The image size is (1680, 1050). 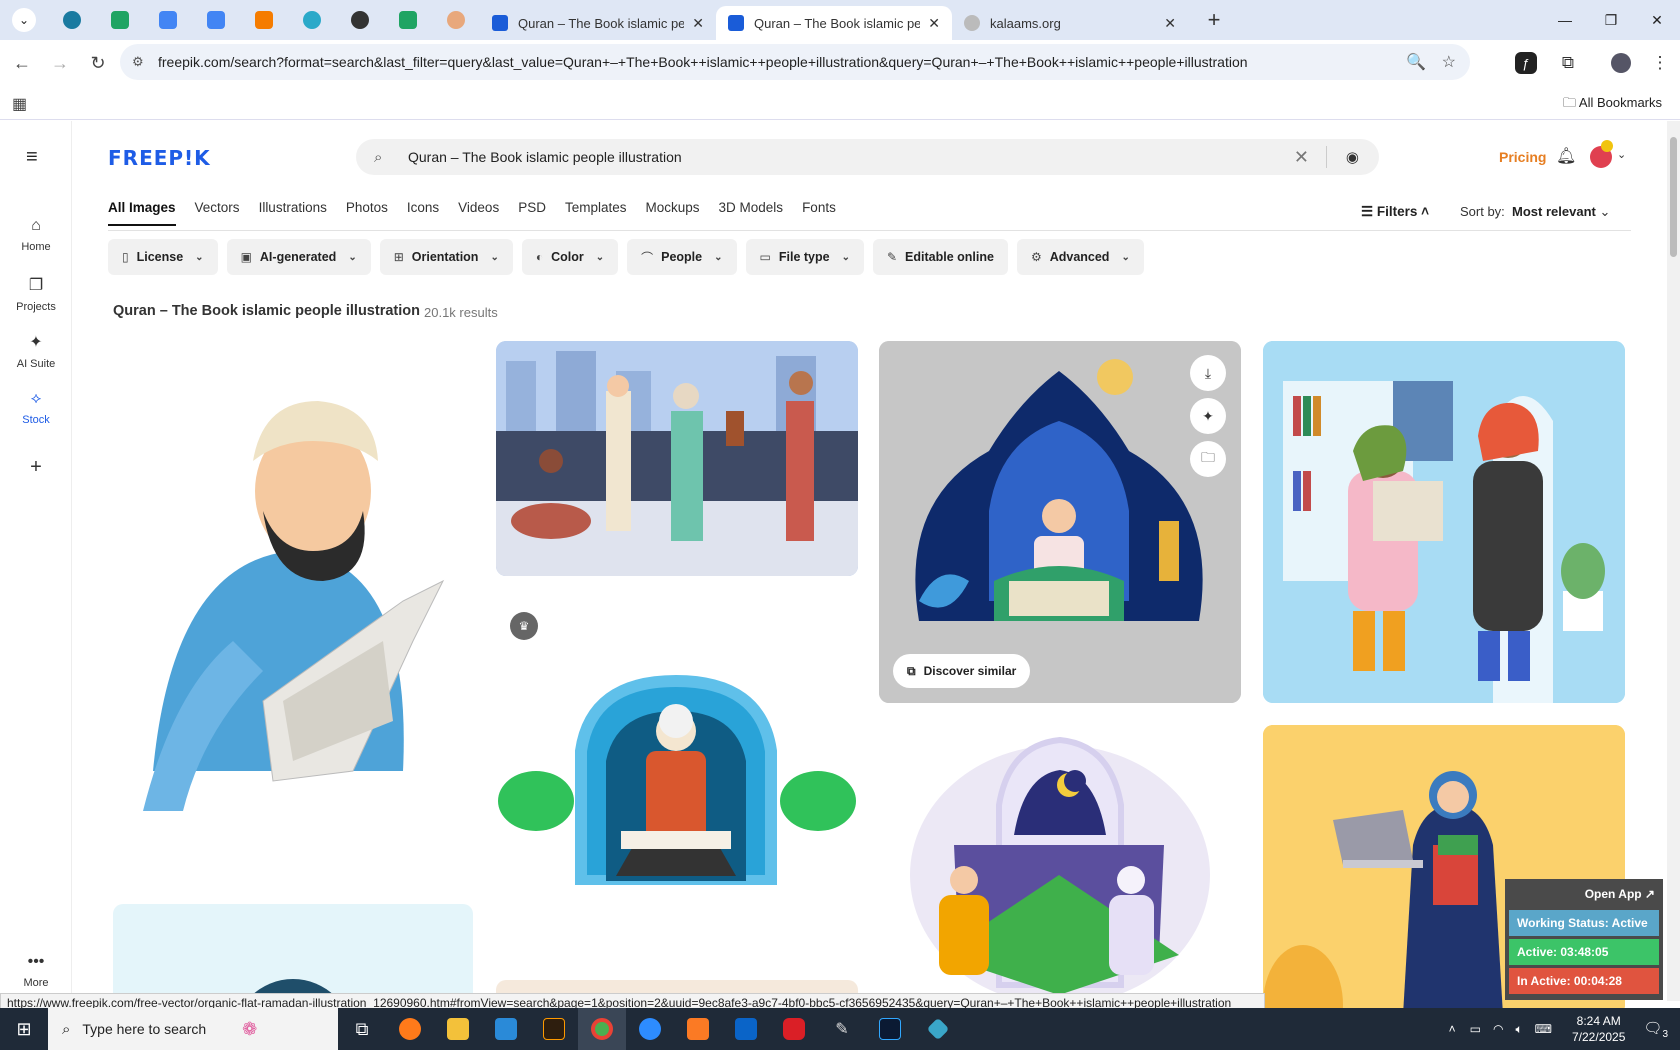 I want to click on forward-icon: →, so click(x=60, y=63).